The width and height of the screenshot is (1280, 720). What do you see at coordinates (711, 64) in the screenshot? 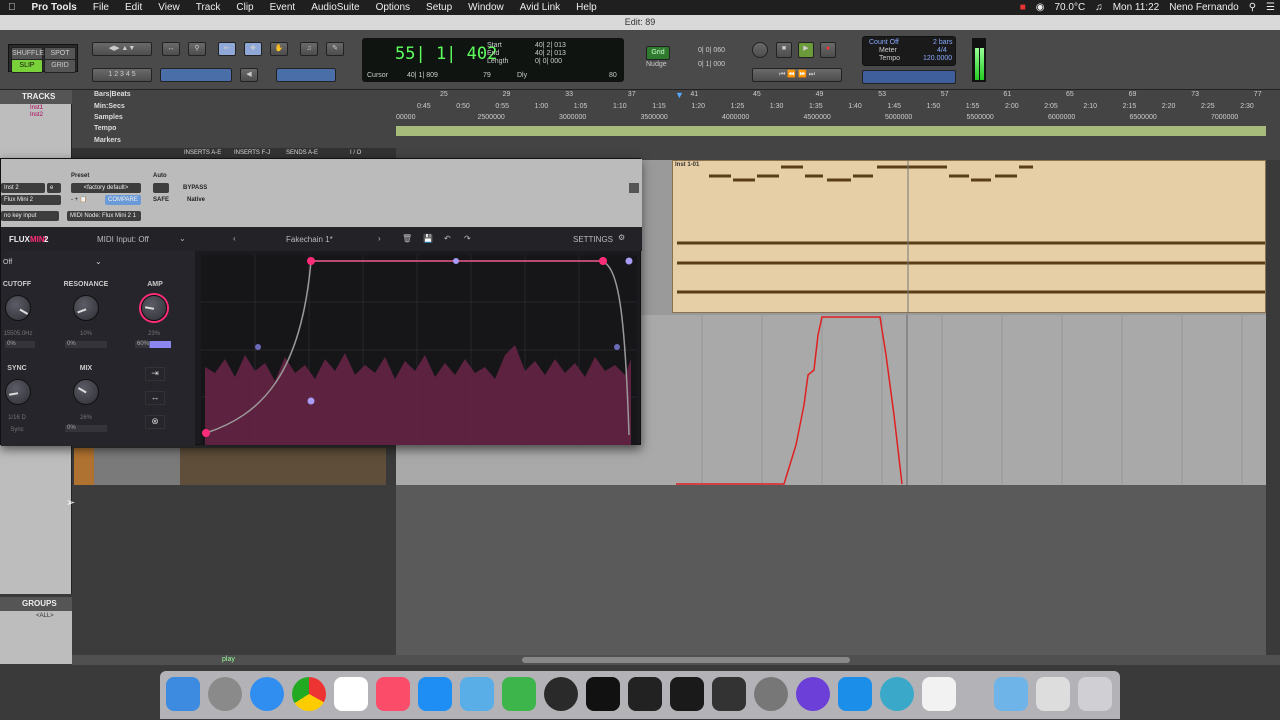
I see `nudge-value: 0| 1| 000` at bounding box center [711, 64].